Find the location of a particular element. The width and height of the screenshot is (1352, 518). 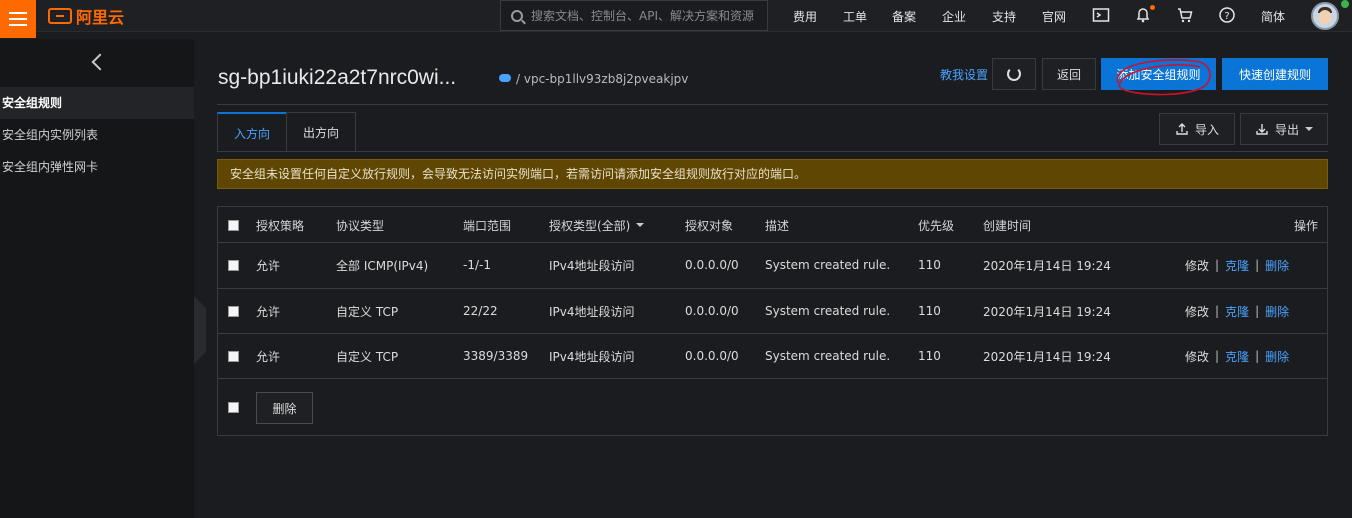

cell-ports: 3389/3389 is located at coordinates (496, 356).